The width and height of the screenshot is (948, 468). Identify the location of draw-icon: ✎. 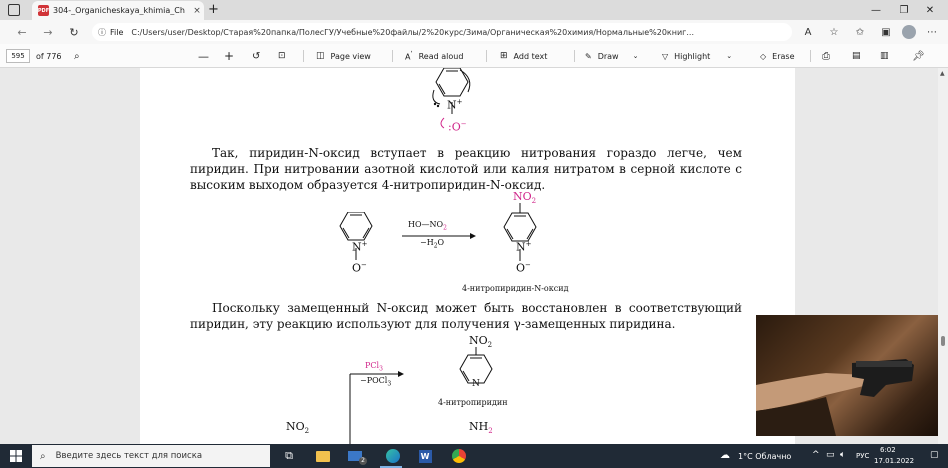
(588, 56).